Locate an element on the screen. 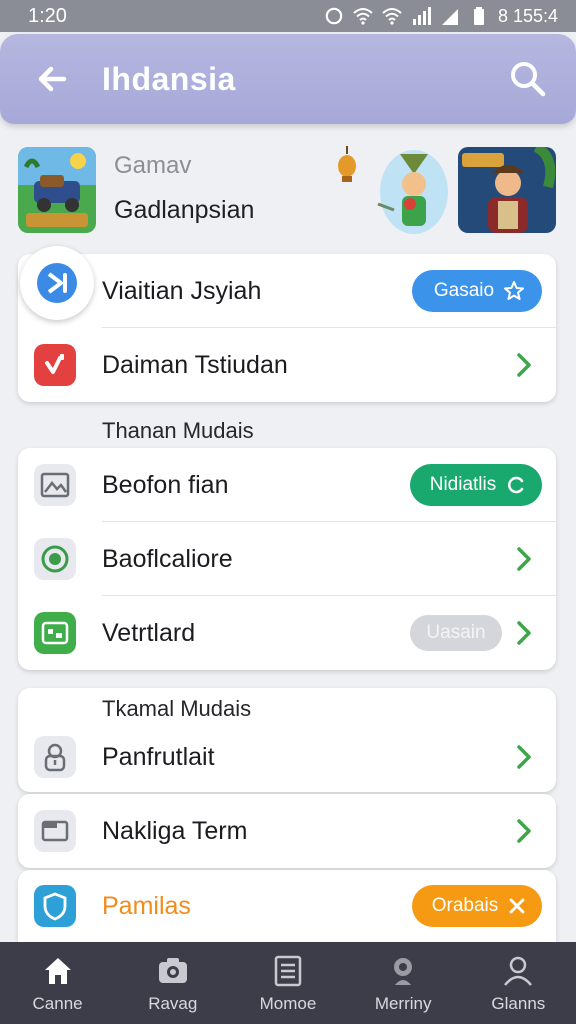  back-button is located at coordinates (52, 79).